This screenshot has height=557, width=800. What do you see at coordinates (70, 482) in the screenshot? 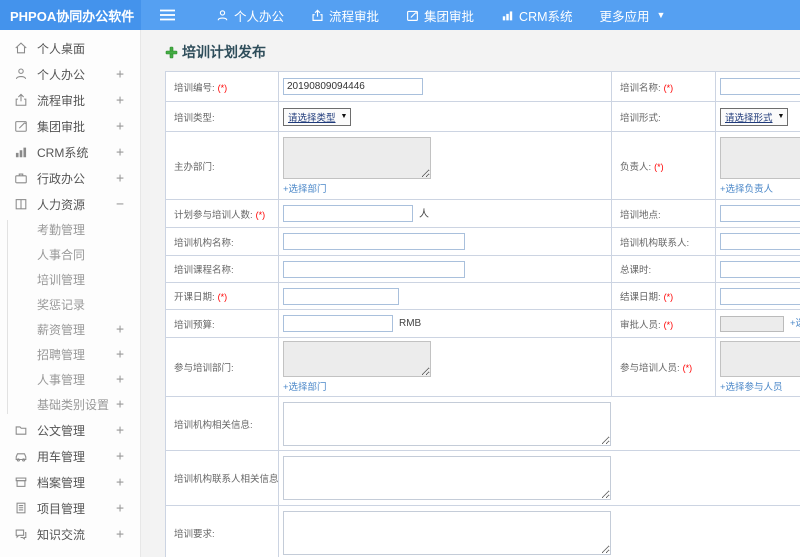
I see `sidebar-item-archives: 档案管理 +` at bounding box center [70, 482].